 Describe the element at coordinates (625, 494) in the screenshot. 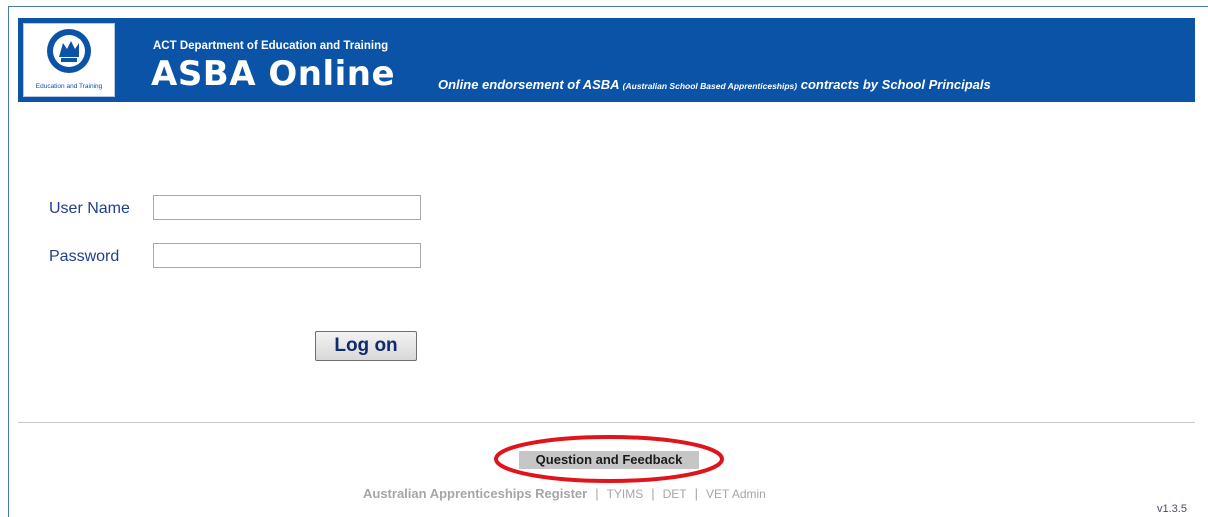

I see `footer-link-tyims: TYIMS` at that location.